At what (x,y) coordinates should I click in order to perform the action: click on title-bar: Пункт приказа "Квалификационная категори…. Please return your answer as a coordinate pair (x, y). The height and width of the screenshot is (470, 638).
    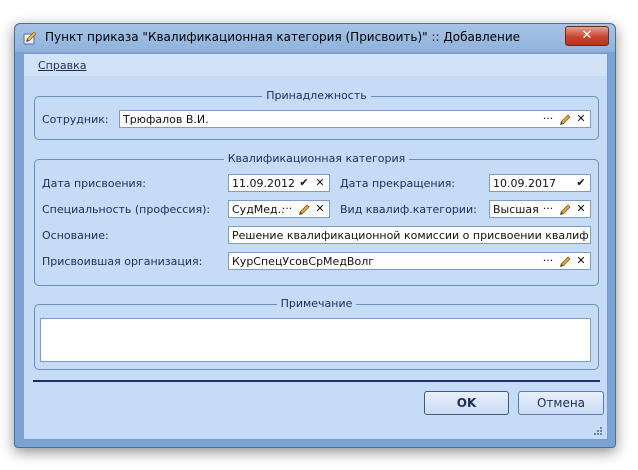
    Looking at the image, I should click on (315, 38).